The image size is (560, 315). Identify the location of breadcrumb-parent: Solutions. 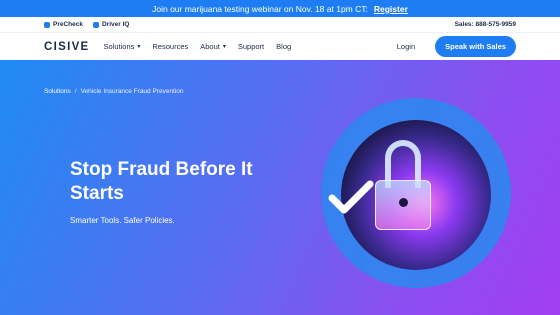
(57, 91).